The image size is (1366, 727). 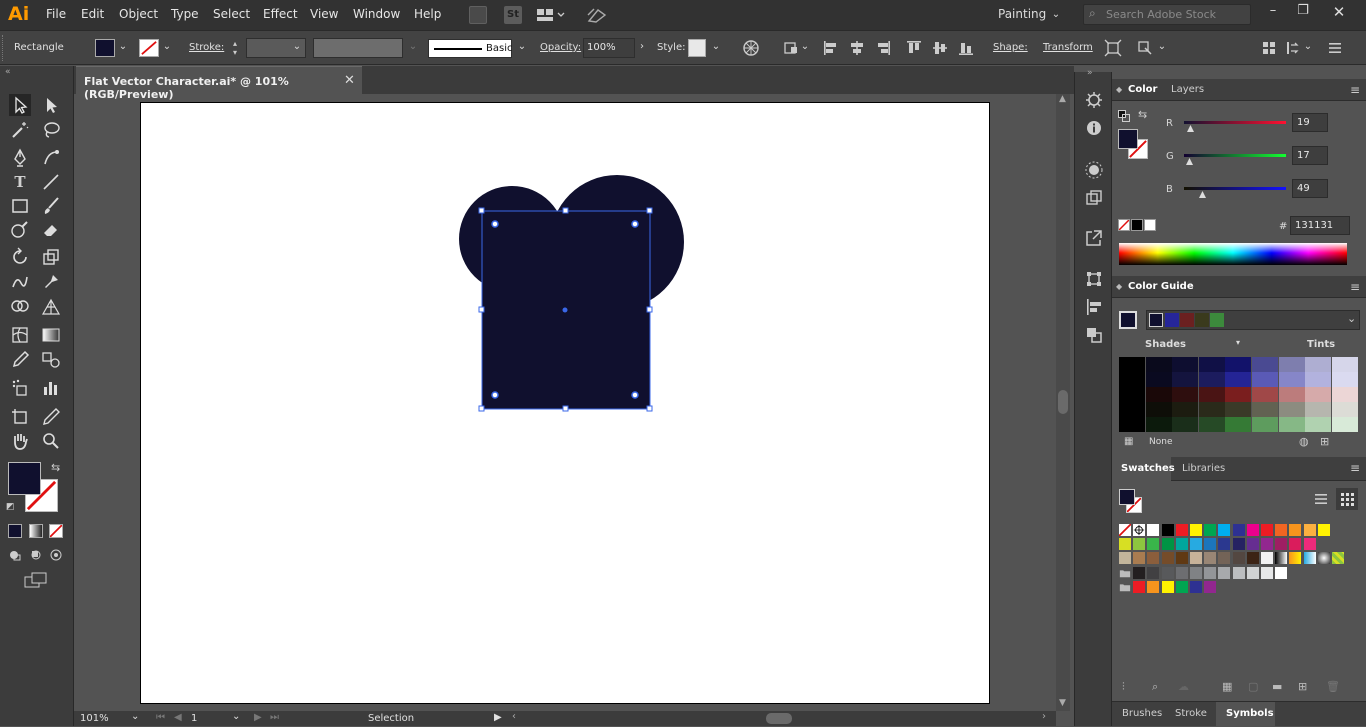 What do you see at coordinates (51, 182) in the screenshot?
I see `line-segment-tool-icon` at bounding box center [51, 182].